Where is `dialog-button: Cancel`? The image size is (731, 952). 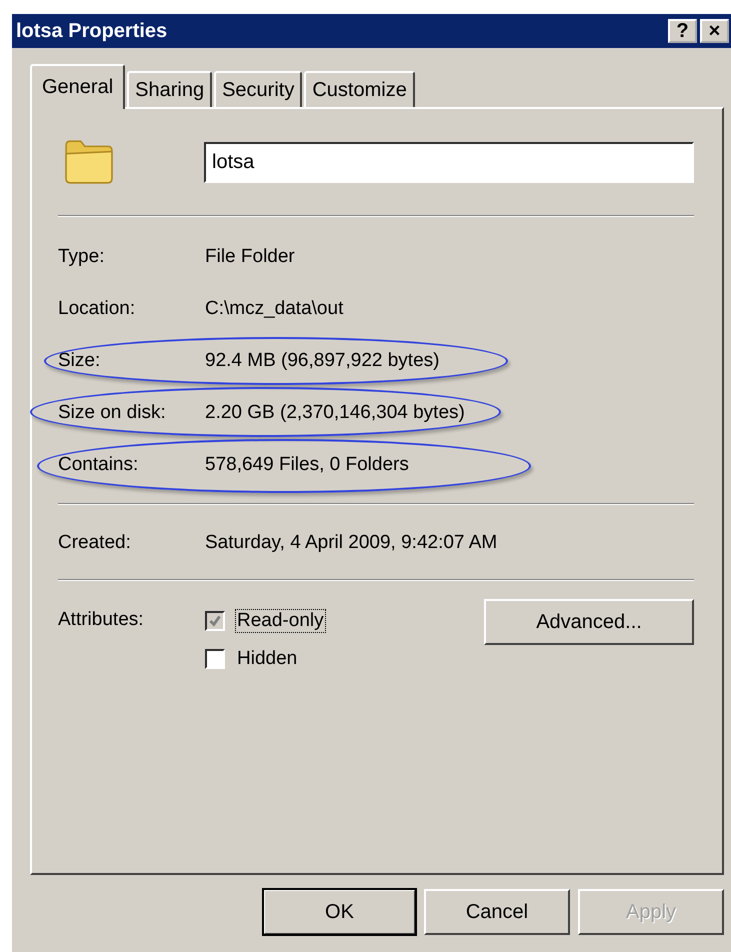
dialog-button: Cancel is located at coordinates (497, 912).